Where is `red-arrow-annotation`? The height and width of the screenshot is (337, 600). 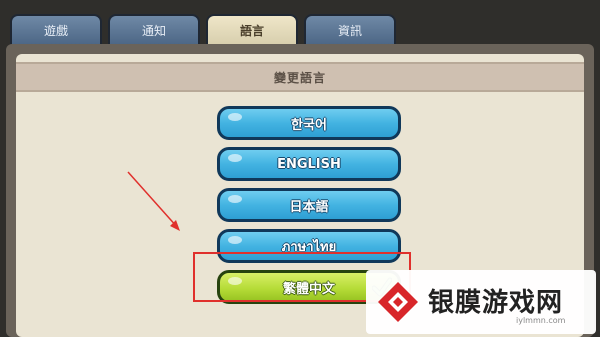
red-arrow-annotation is located at coordinates (153, 201).